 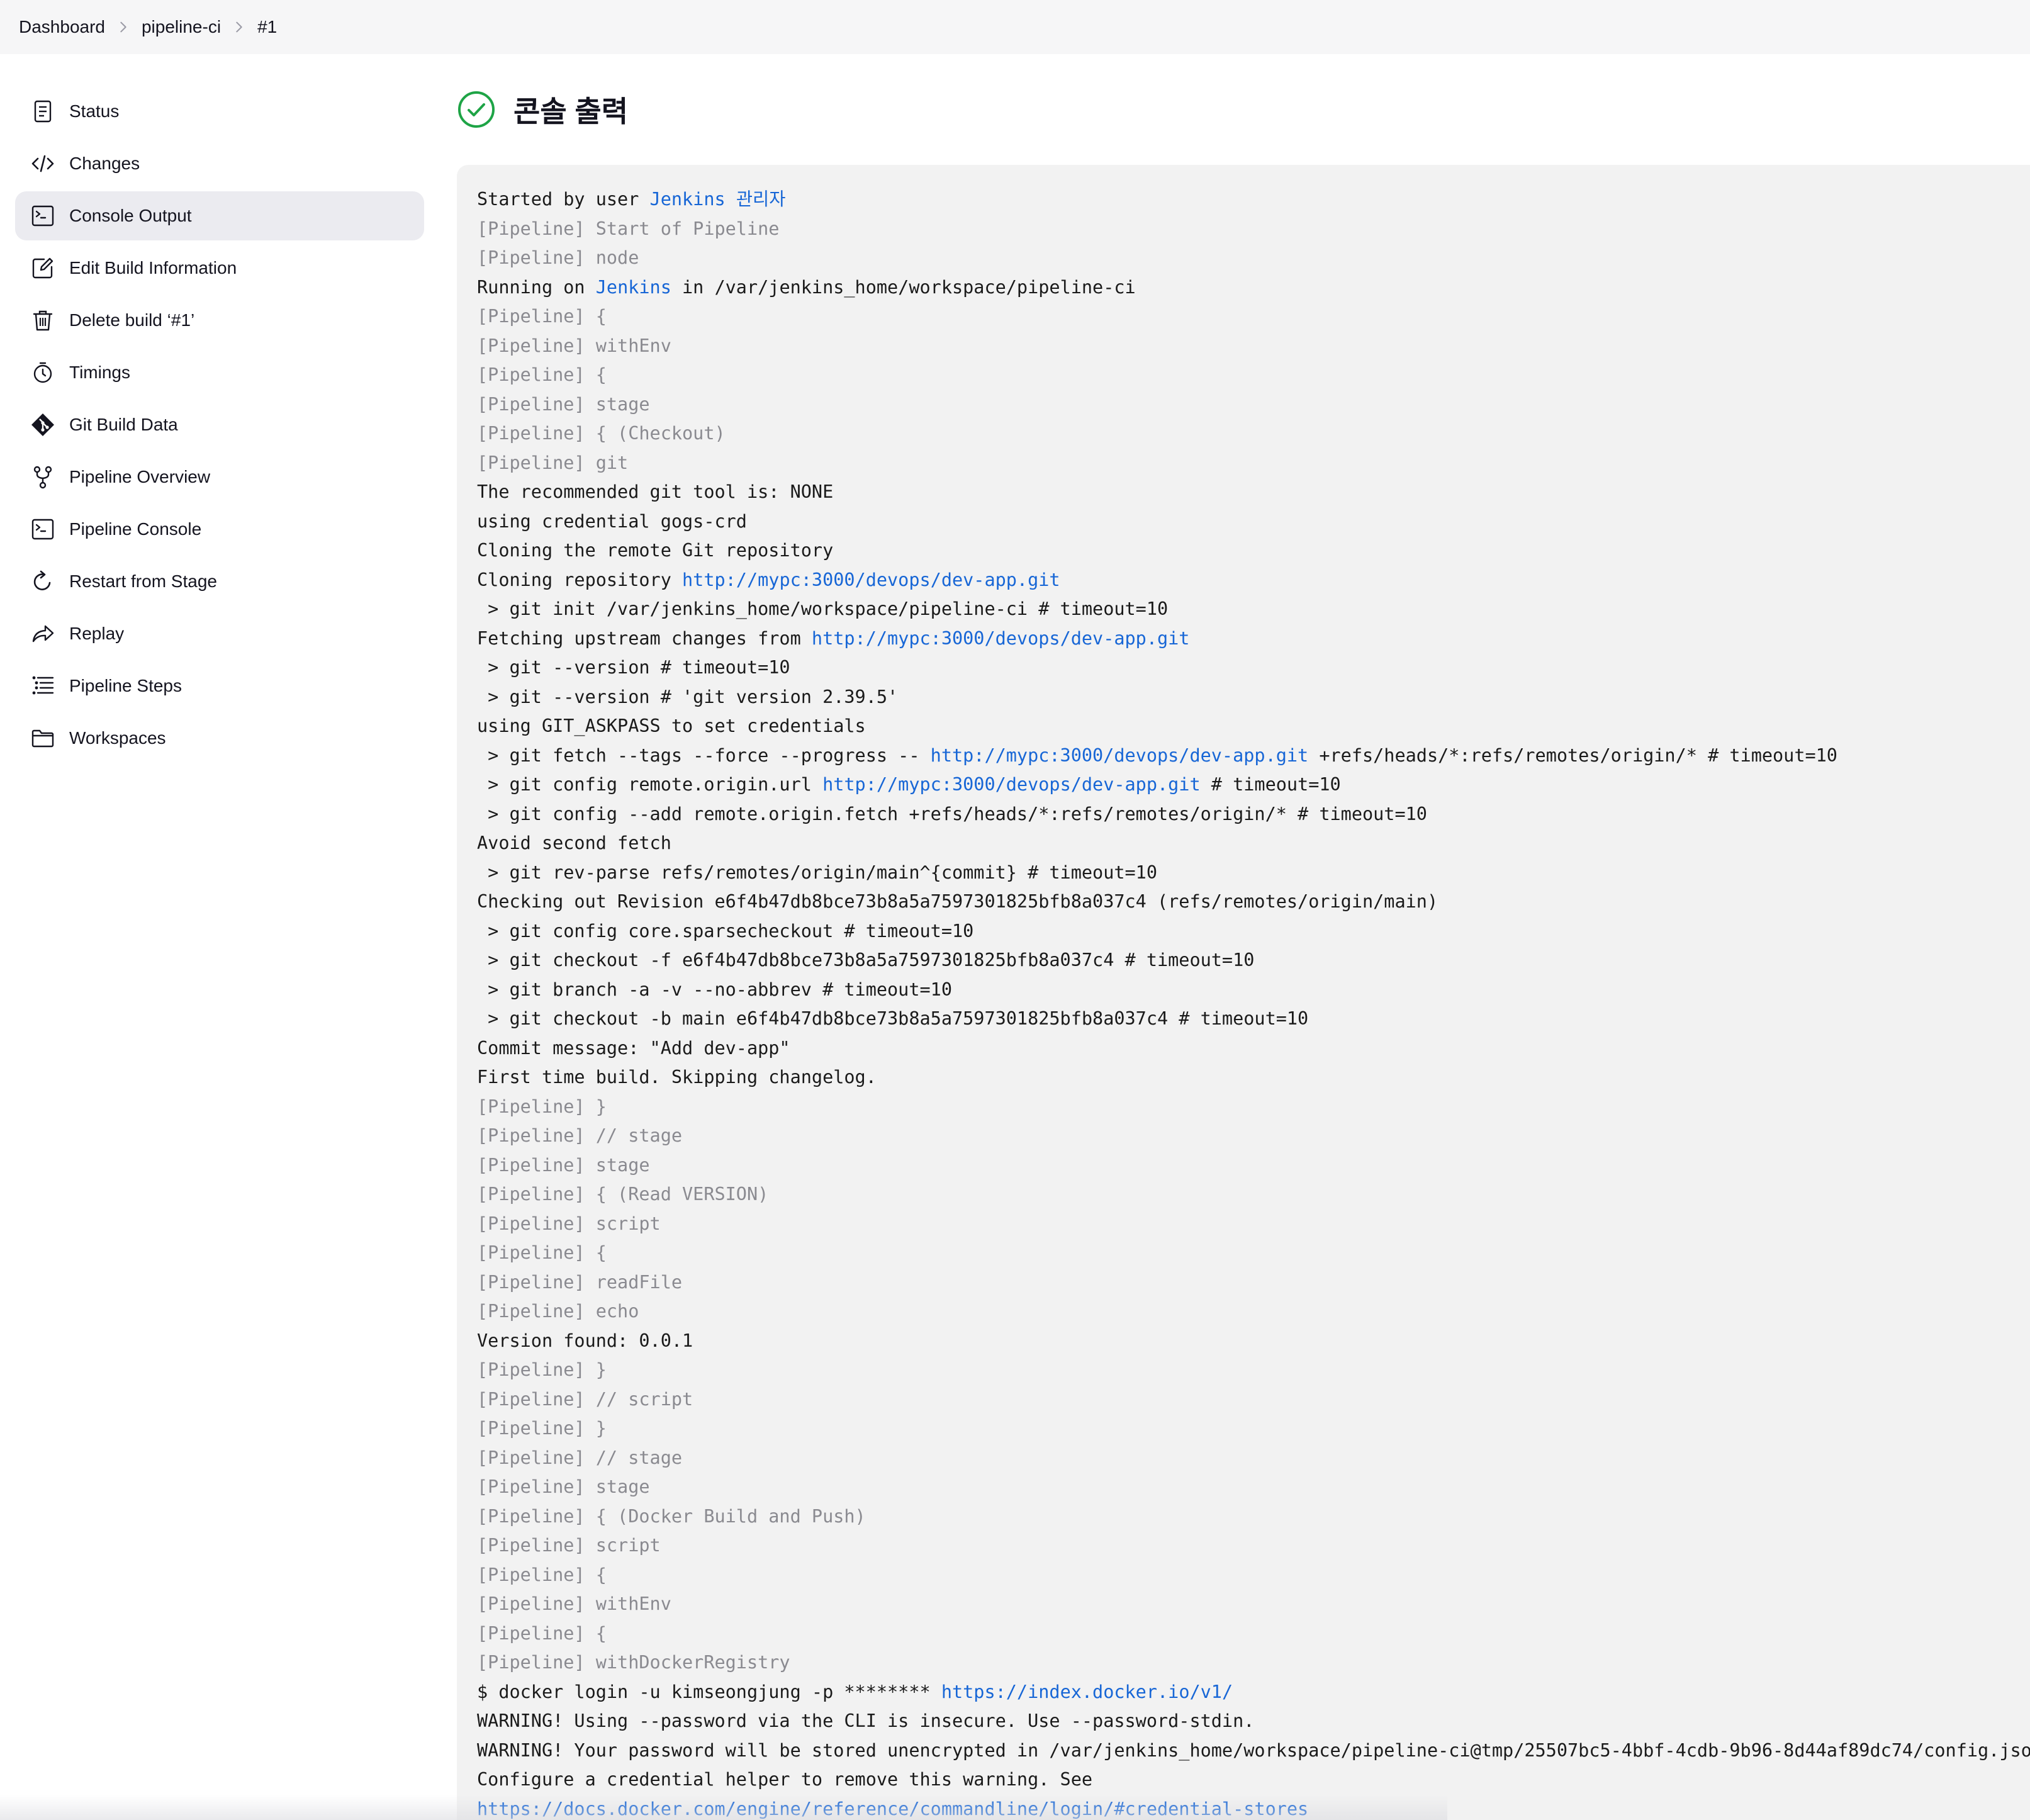 What do you see at coordinates (671, 1516) in the screenshot?
I see `console-text: [Pipeline] { (Docker Build and Push)` at bounding box center [671, 1516].